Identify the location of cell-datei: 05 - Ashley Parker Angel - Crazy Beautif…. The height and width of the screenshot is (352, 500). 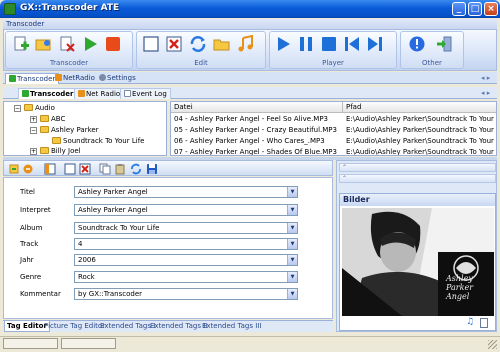
(255, 130).